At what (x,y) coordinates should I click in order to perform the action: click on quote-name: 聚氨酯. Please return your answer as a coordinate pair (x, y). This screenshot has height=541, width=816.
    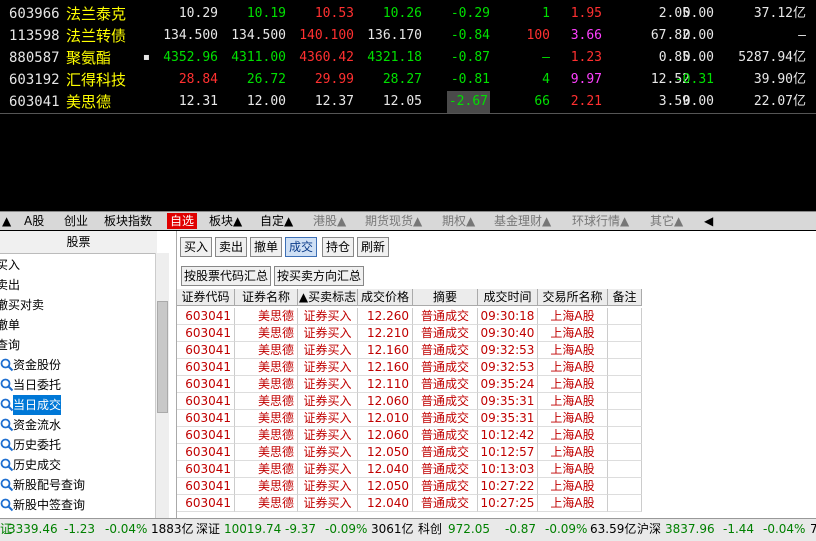
    Looking at the image, I should click on (89, 58).